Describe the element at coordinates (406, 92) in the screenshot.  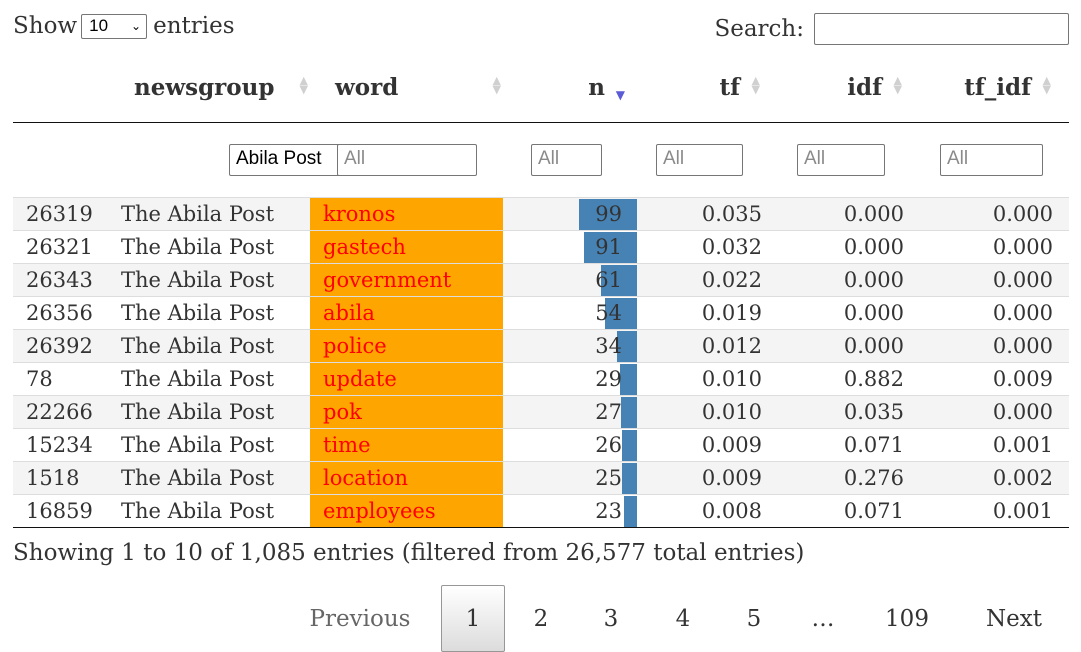
I see `header-word: word ▲ ▼` at that location.